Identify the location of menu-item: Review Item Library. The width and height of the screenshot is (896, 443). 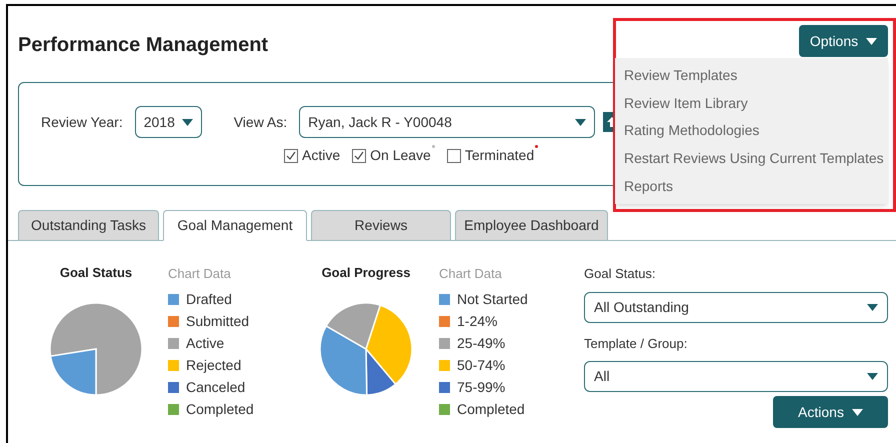
(751, 104).